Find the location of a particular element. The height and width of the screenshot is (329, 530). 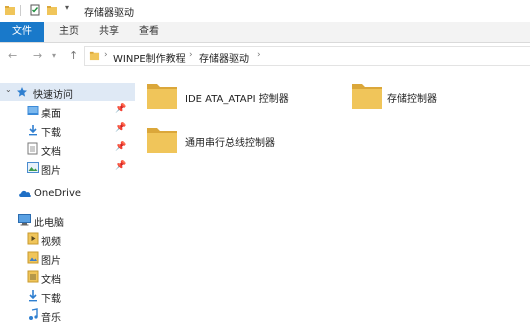

document-icon is located at coordinates (32, 148).